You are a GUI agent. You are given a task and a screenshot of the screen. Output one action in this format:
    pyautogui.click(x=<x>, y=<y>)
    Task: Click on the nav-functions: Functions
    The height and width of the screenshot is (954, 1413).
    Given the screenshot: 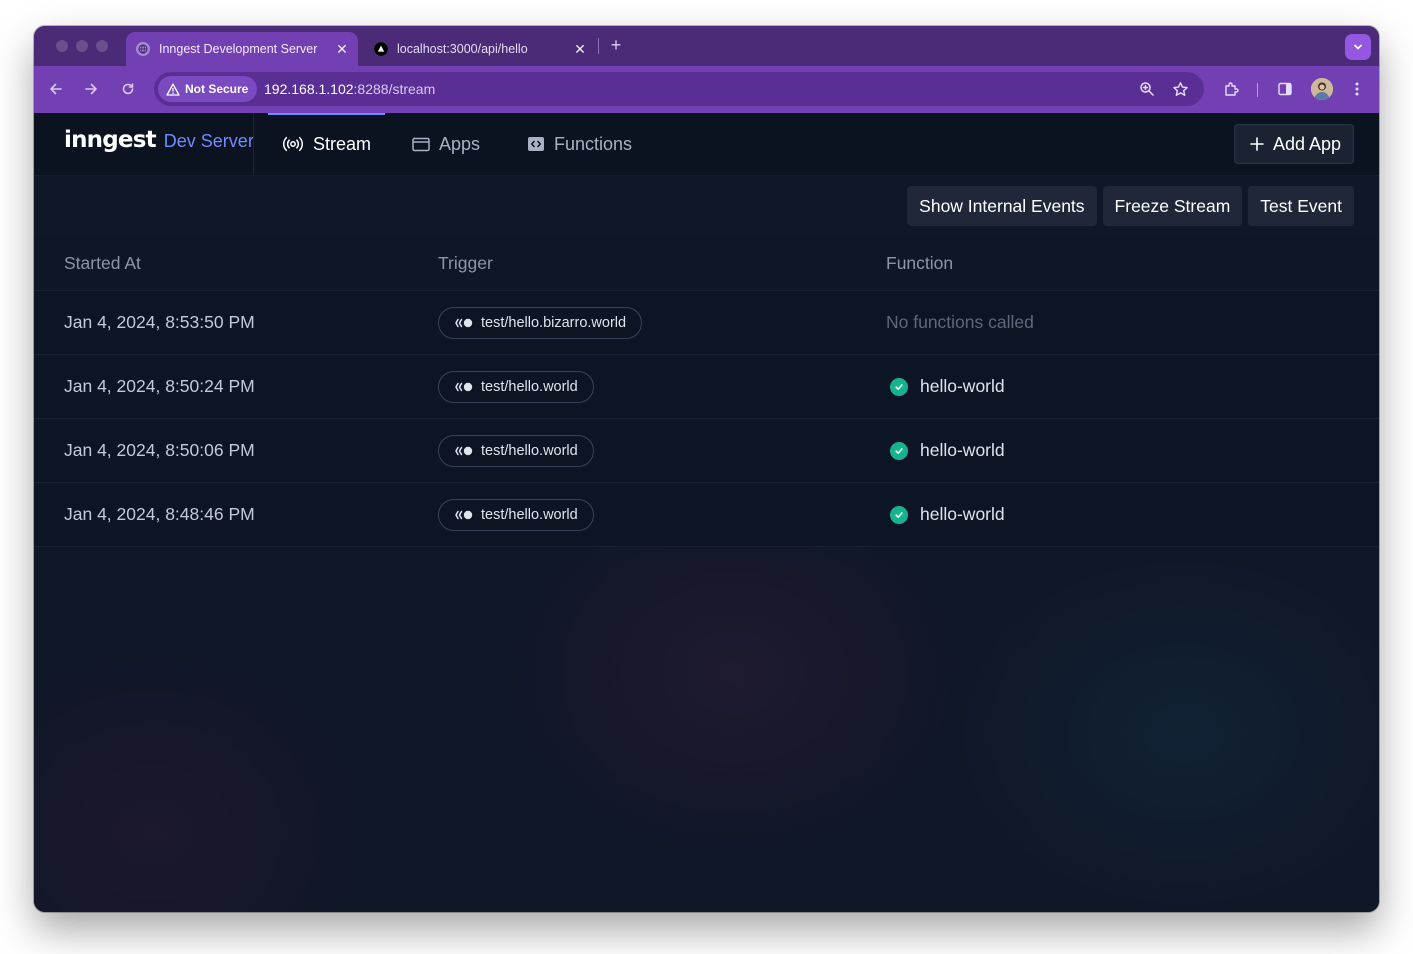 What is the action you would take?
    pyautogui.click(x=579, y=144)
    